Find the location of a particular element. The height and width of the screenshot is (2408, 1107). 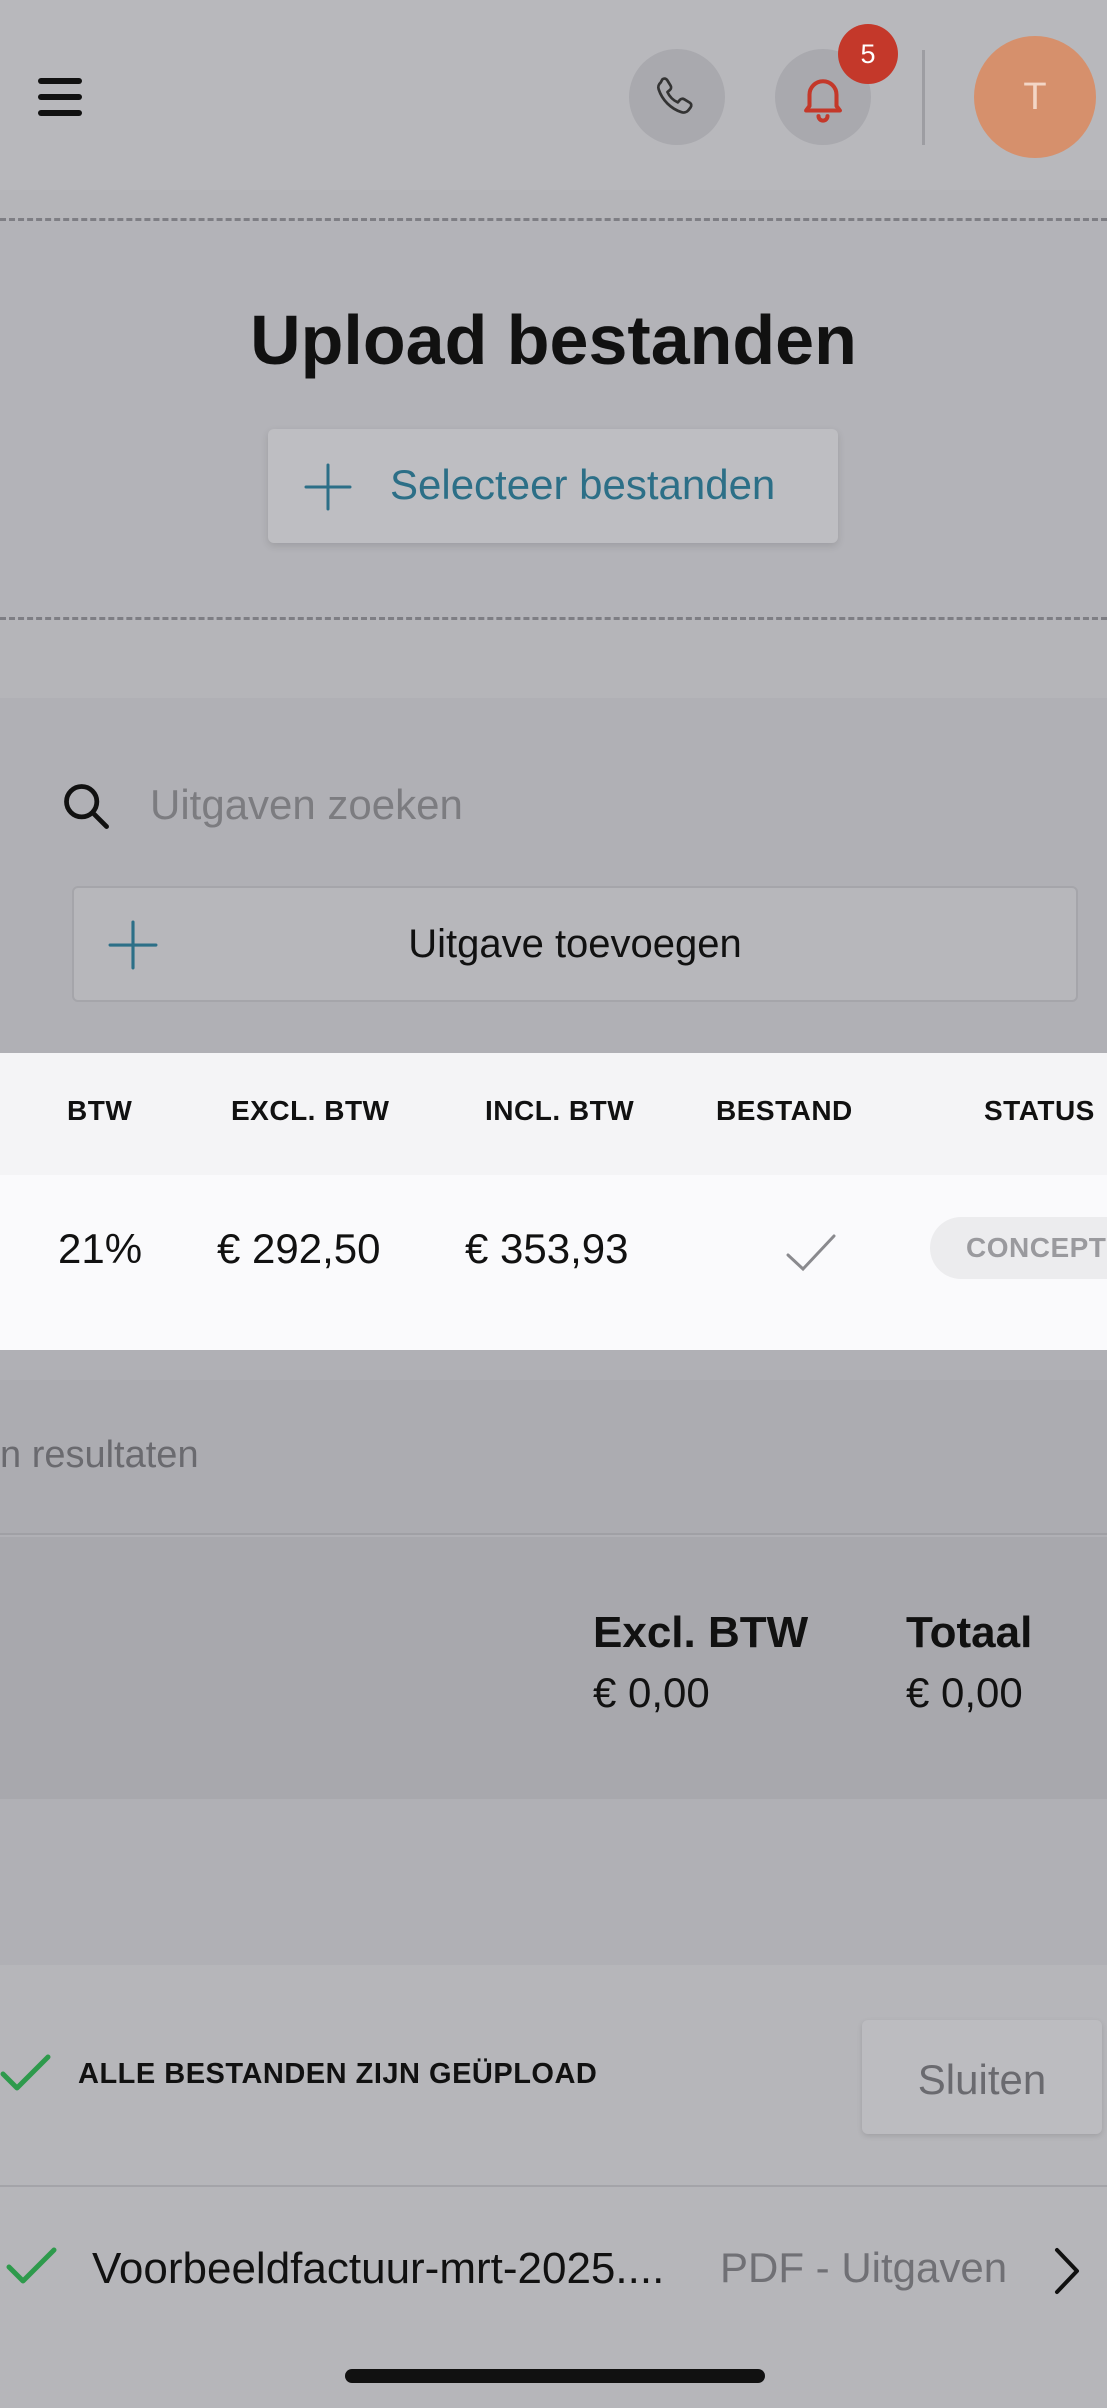

status-badge: CONCEPT is located at coordinates (1018, 1248).